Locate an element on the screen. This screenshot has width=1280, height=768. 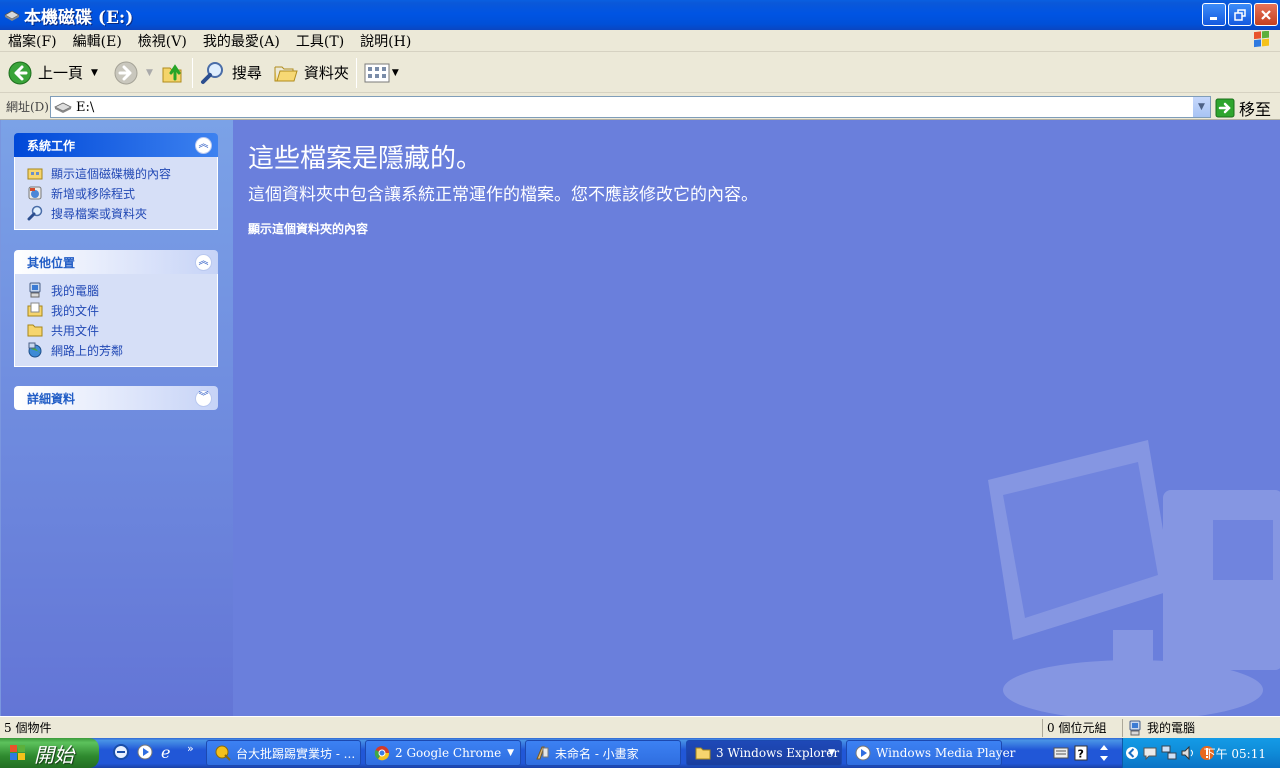
up-folder-icon is located at coordinates (172, 72).